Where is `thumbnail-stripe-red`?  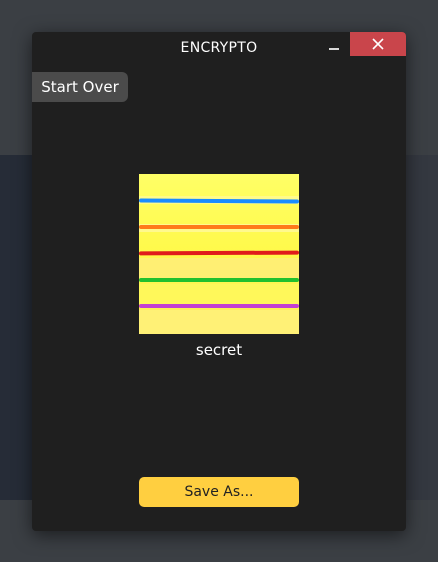 thumbnail-stripe-red is located at coordinates (219, 253).